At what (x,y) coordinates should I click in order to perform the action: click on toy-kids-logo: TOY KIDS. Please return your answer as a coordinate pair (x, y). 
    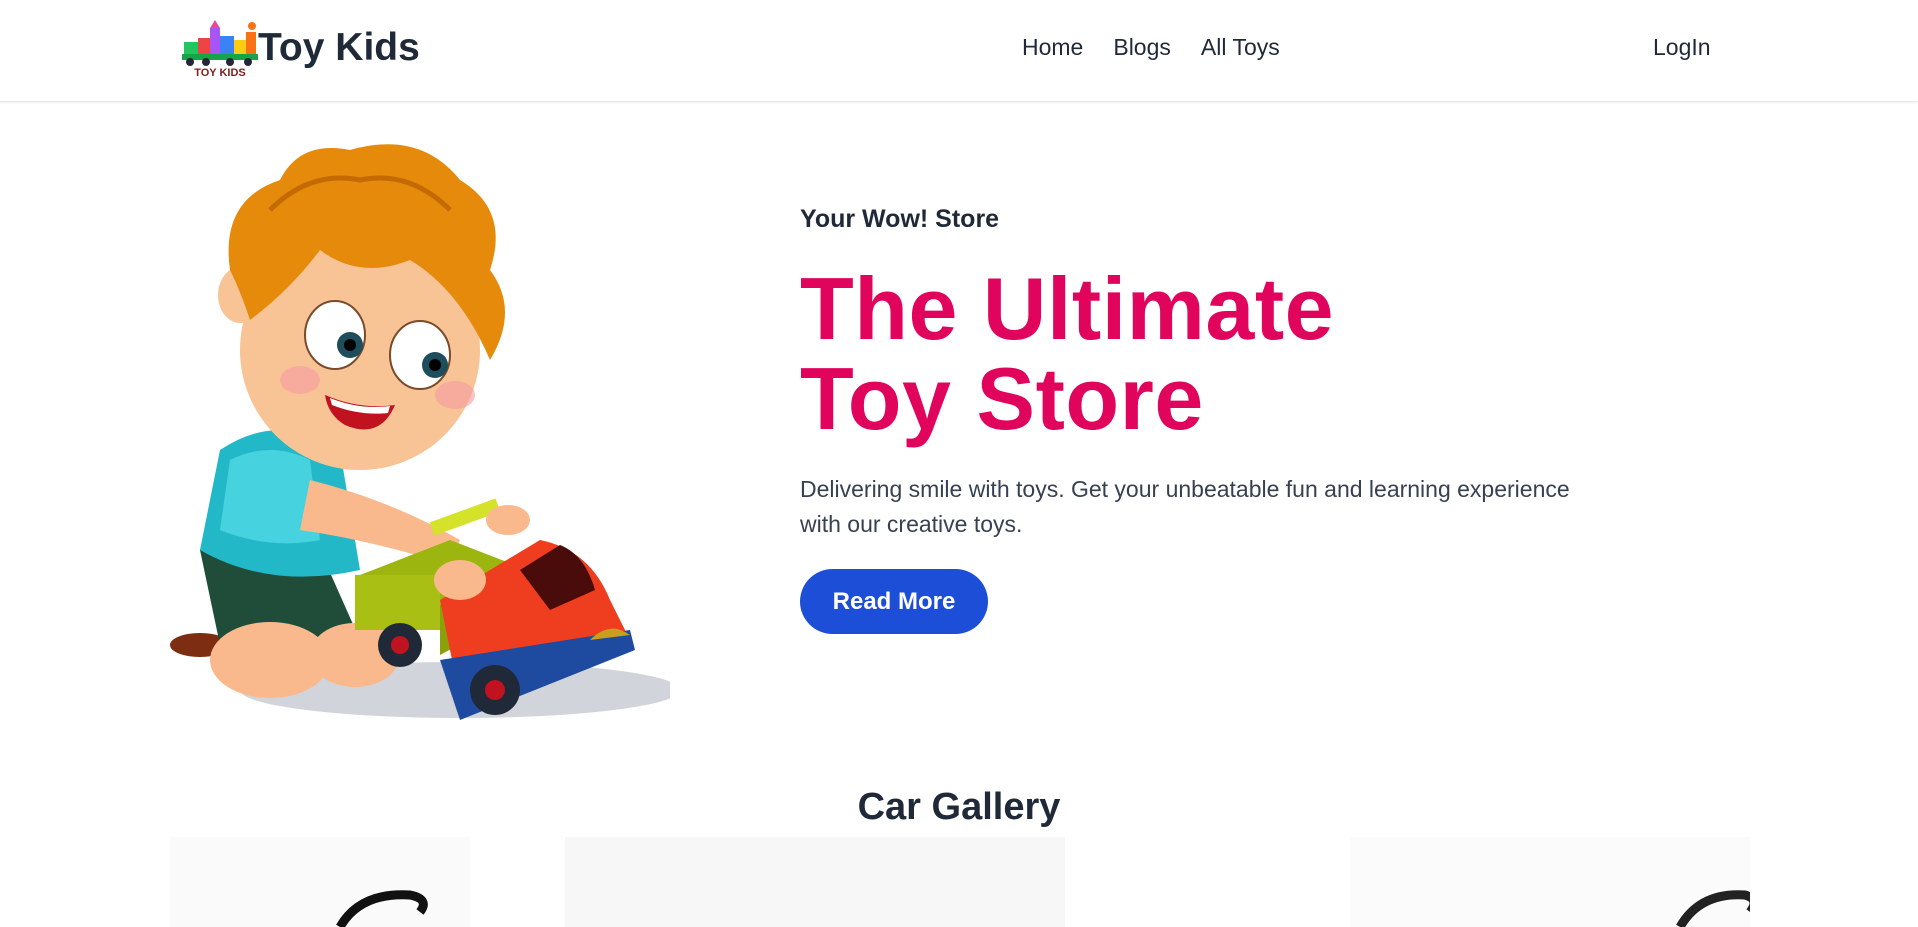
    Looking at the image, I should click on (220, 49).